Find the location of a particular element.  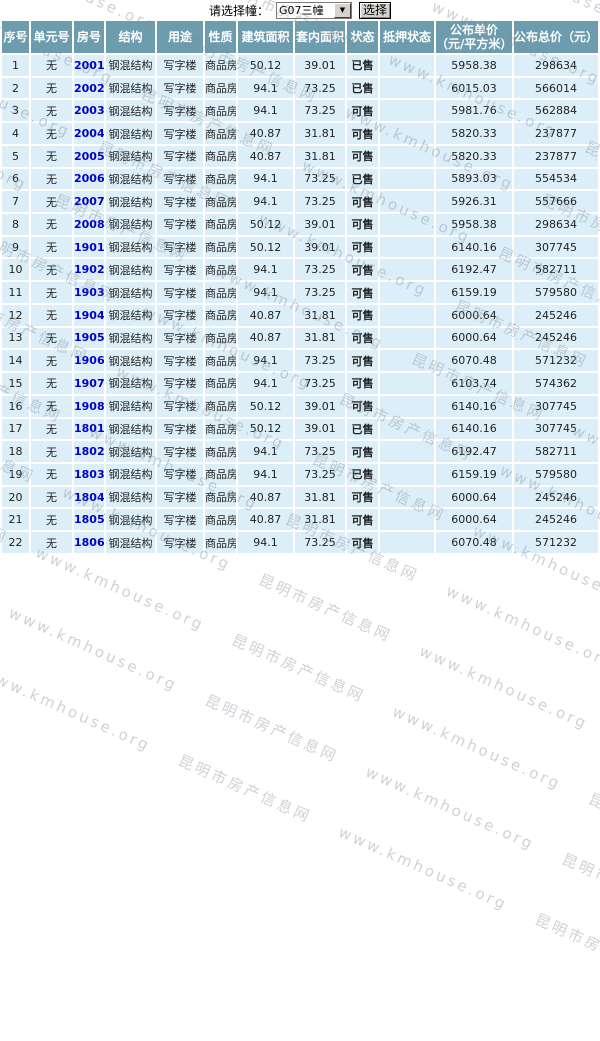

room-number-link: 1804 is located at coordinates (89, 497).